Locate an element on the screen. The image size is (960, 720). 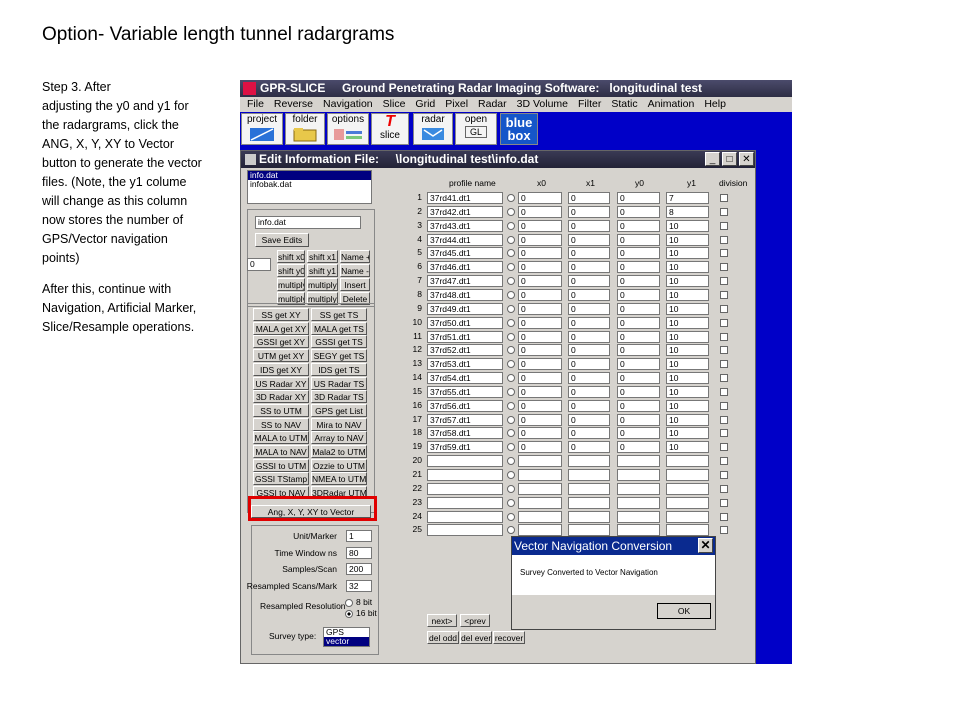
mala-to-utm-button: MALA to UTM is located at coordinates (281, 438).